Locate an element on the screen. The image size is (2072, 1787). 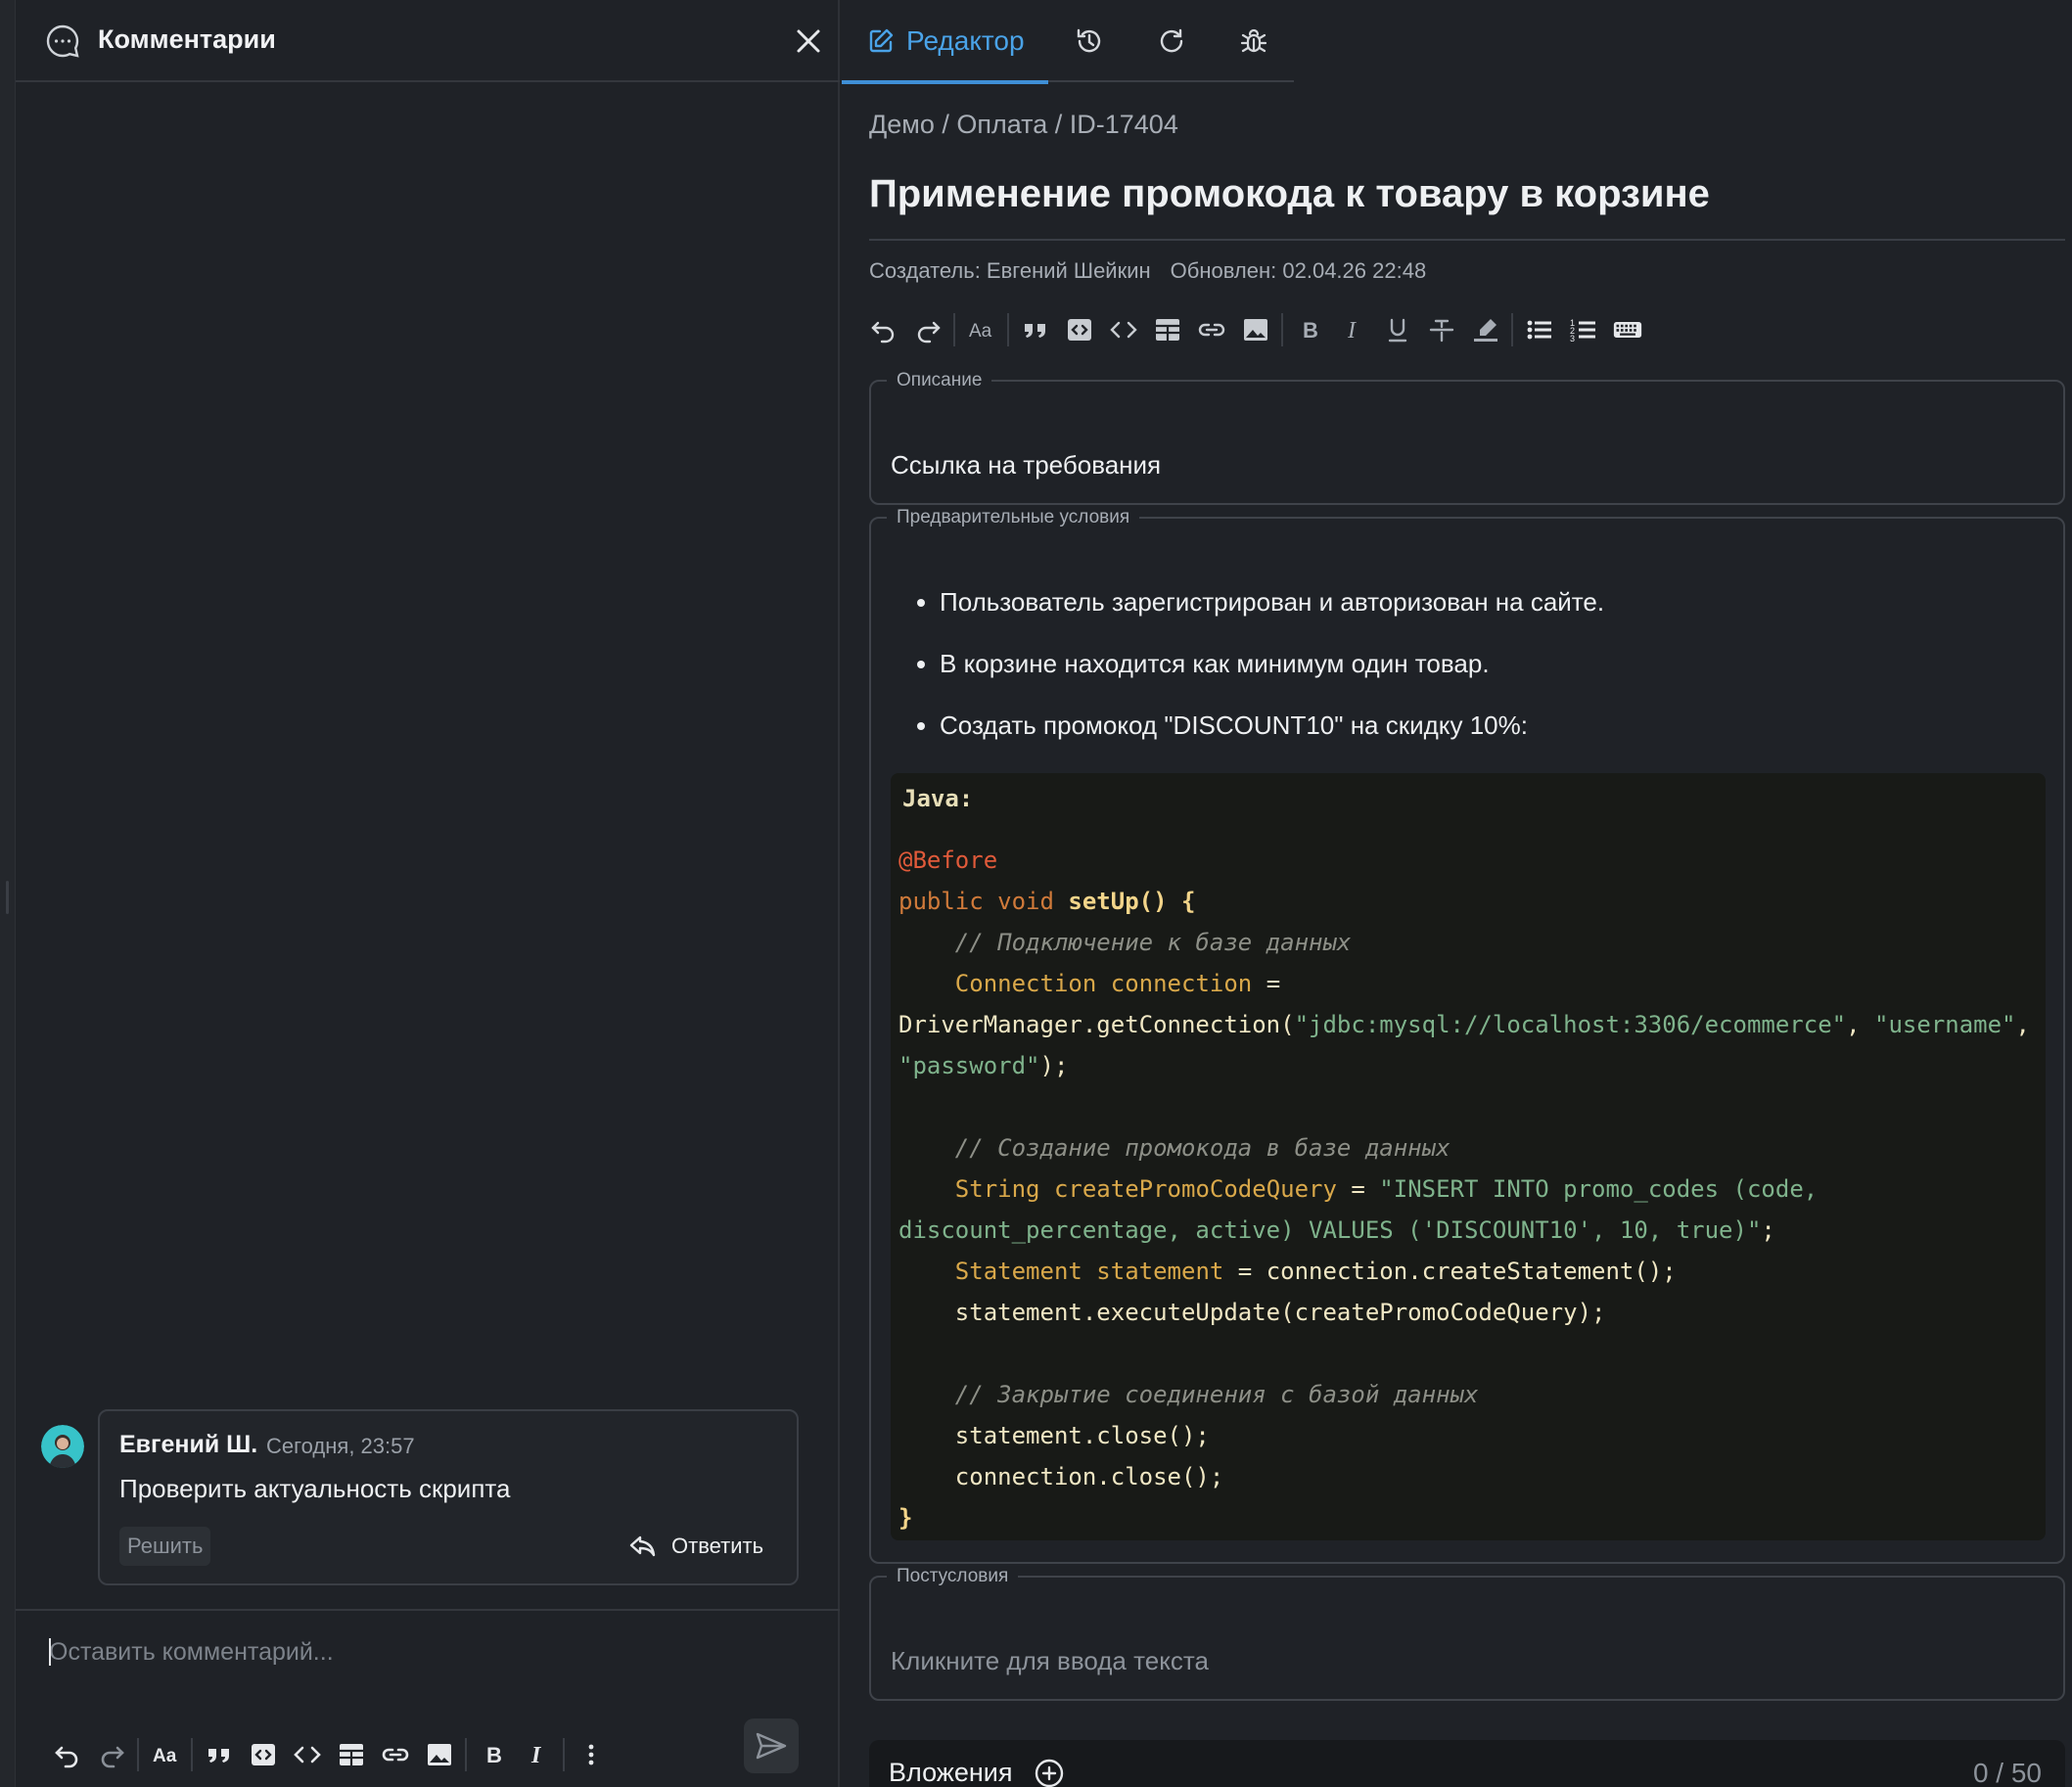
comment-text: Проверить актуальность скрипта is located at coordinates (315, 1489).